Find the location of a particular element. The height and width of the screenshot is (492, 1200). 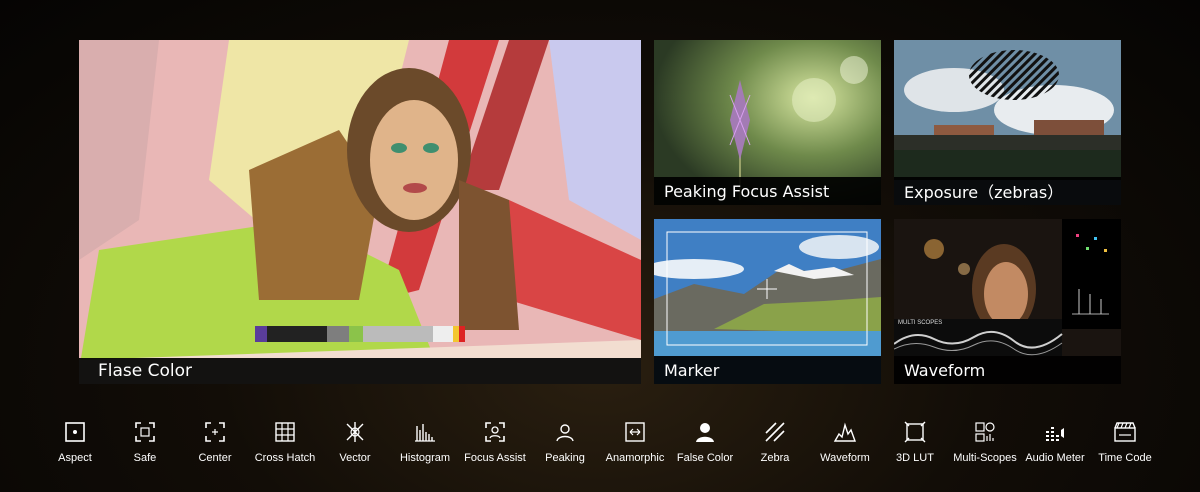

tool-audio-meter-label: Audio Meter is located at coordinates (1055, 458).